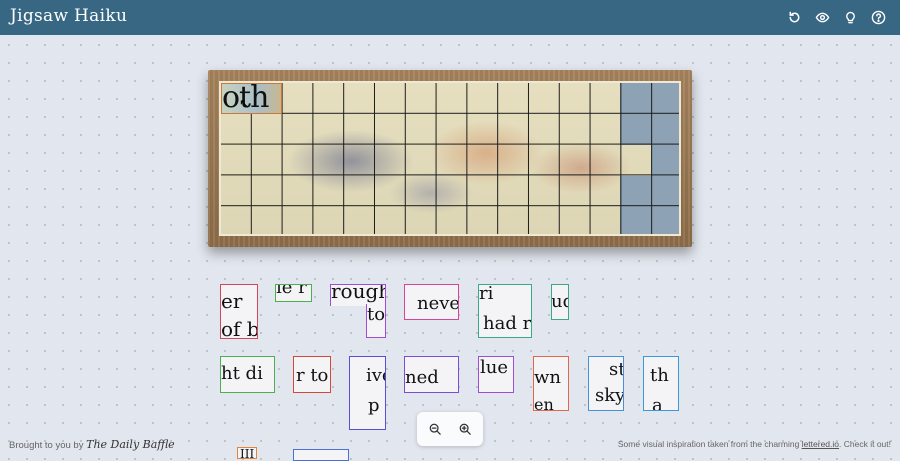  What do you see at coordinates (609, 395) in the screenshot?
I see `piece-text: sky` at bounding box center [609, 395].